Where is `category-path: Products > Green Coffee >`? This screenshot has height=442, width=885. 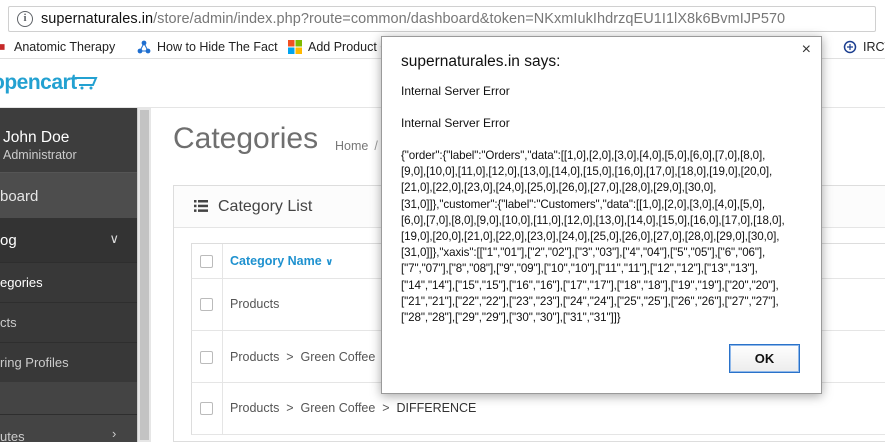
category-path: Products > Green Coffee > is located at coordinates (313, 408).